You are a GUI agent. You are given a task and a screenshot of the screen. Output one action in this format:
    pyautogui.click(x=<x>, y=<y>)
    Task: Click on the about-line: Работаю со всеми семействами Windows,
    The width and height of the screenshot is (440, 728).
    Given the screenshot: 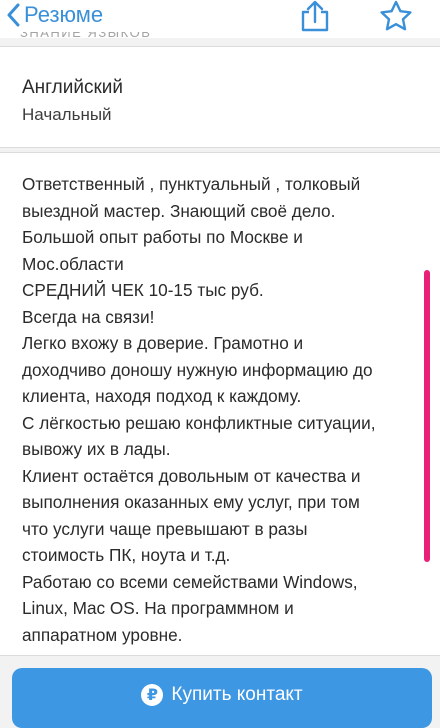 What is the action you would take?
    pyautogui.click(x=190, y=581)
    